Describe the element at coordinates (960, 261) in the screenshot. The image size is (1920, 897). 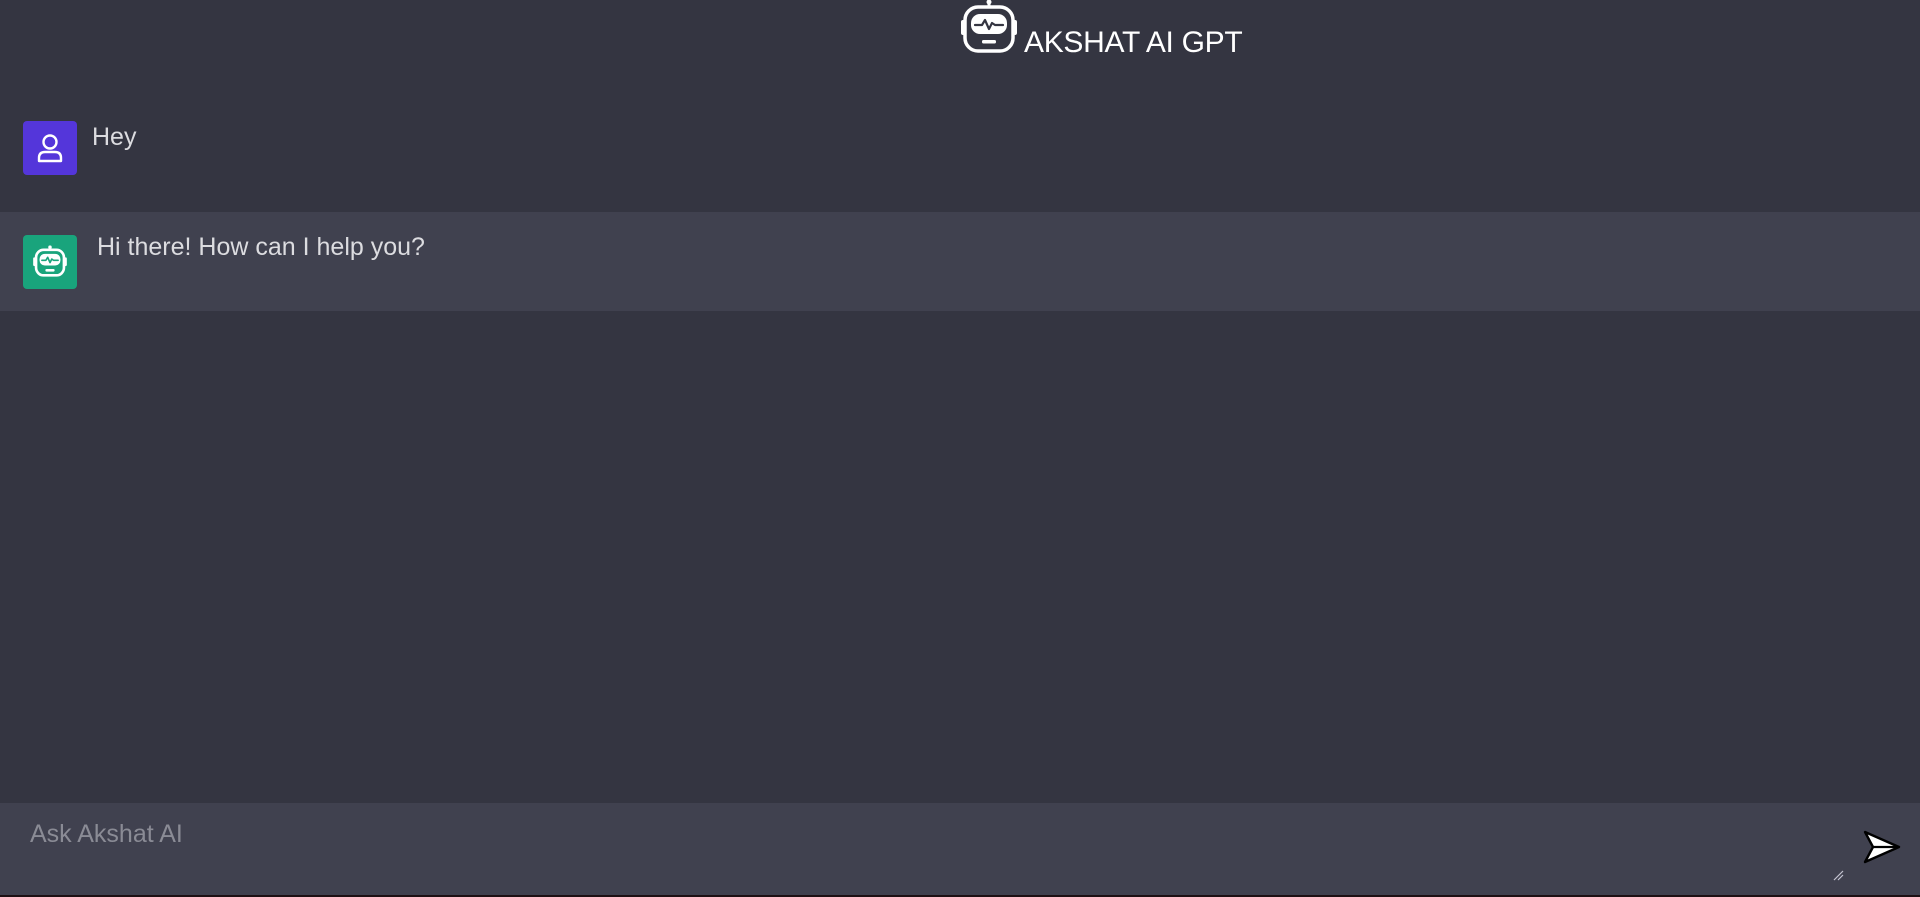
I see `assistant-message: Hi there! How can I help you?` at that location.